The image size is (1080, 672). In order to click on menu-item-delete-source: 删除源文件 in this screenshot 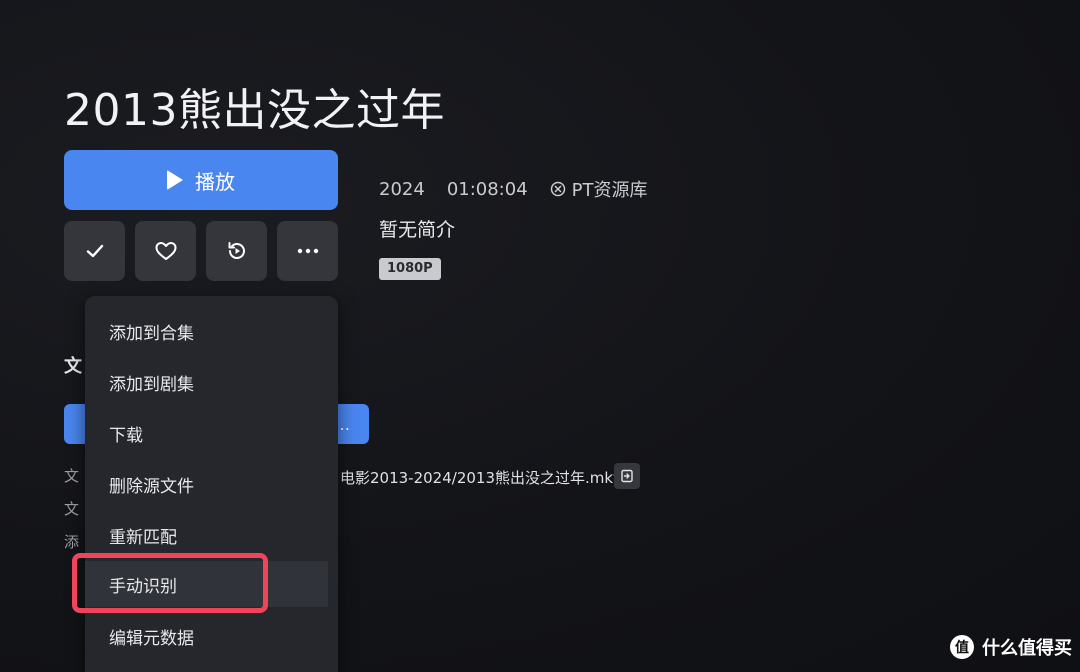, I will do `click(211, 484)`.